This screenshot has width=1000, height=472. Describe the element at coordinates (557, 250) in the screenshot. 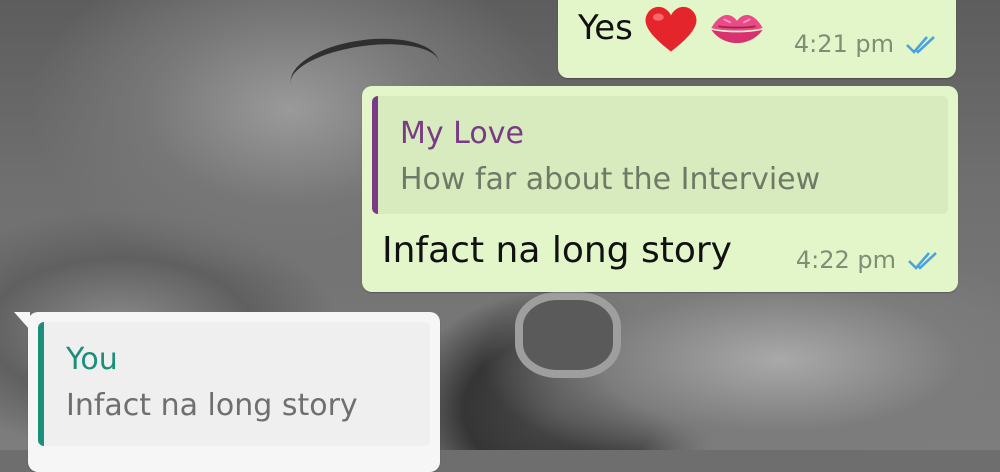

I see `message-text: Infact na long story` at that location.